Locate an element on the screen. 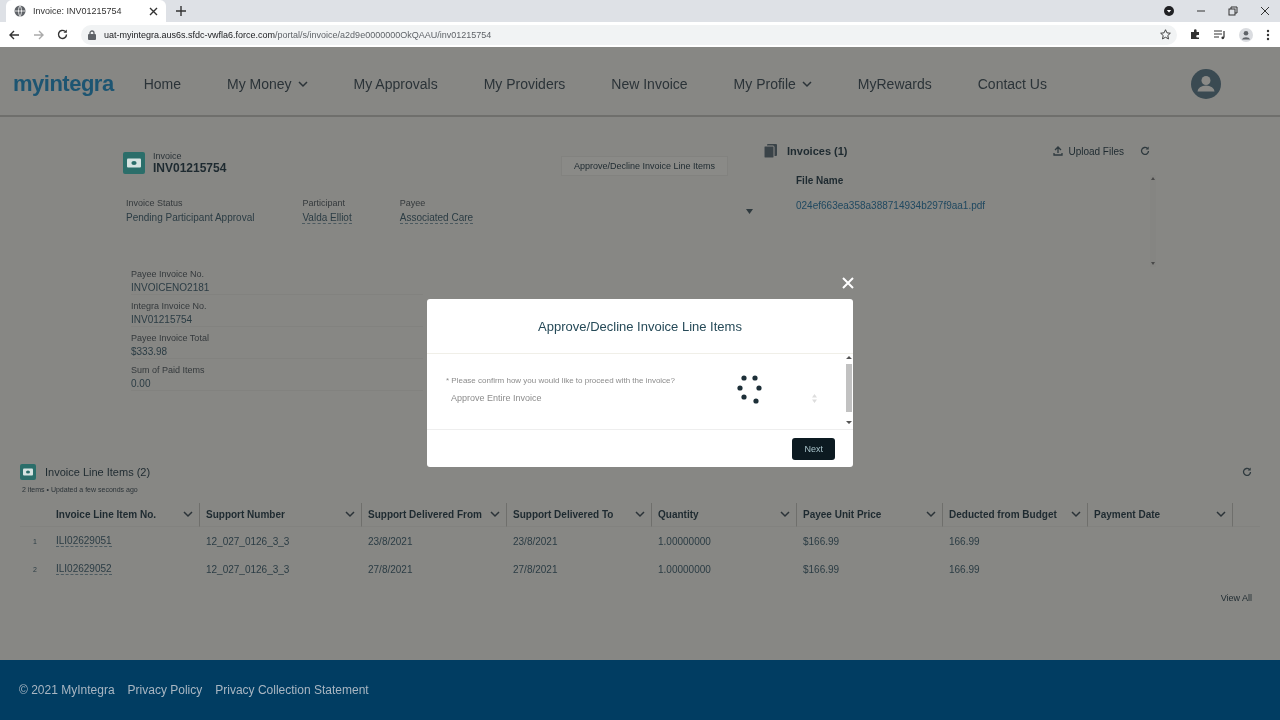  nav-link: My Providers is located at coordinates (524, 84).